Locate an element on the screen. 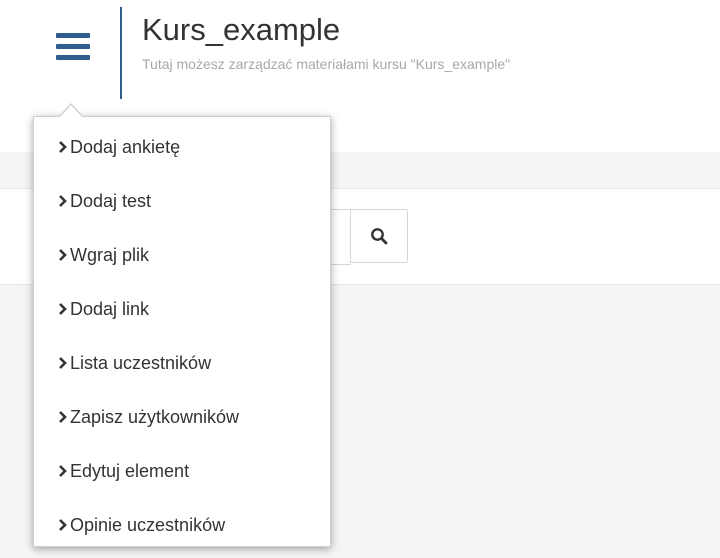 The image size is (720, 558). menu-item-label: Edytuj element is located at coordinates (130, 470).